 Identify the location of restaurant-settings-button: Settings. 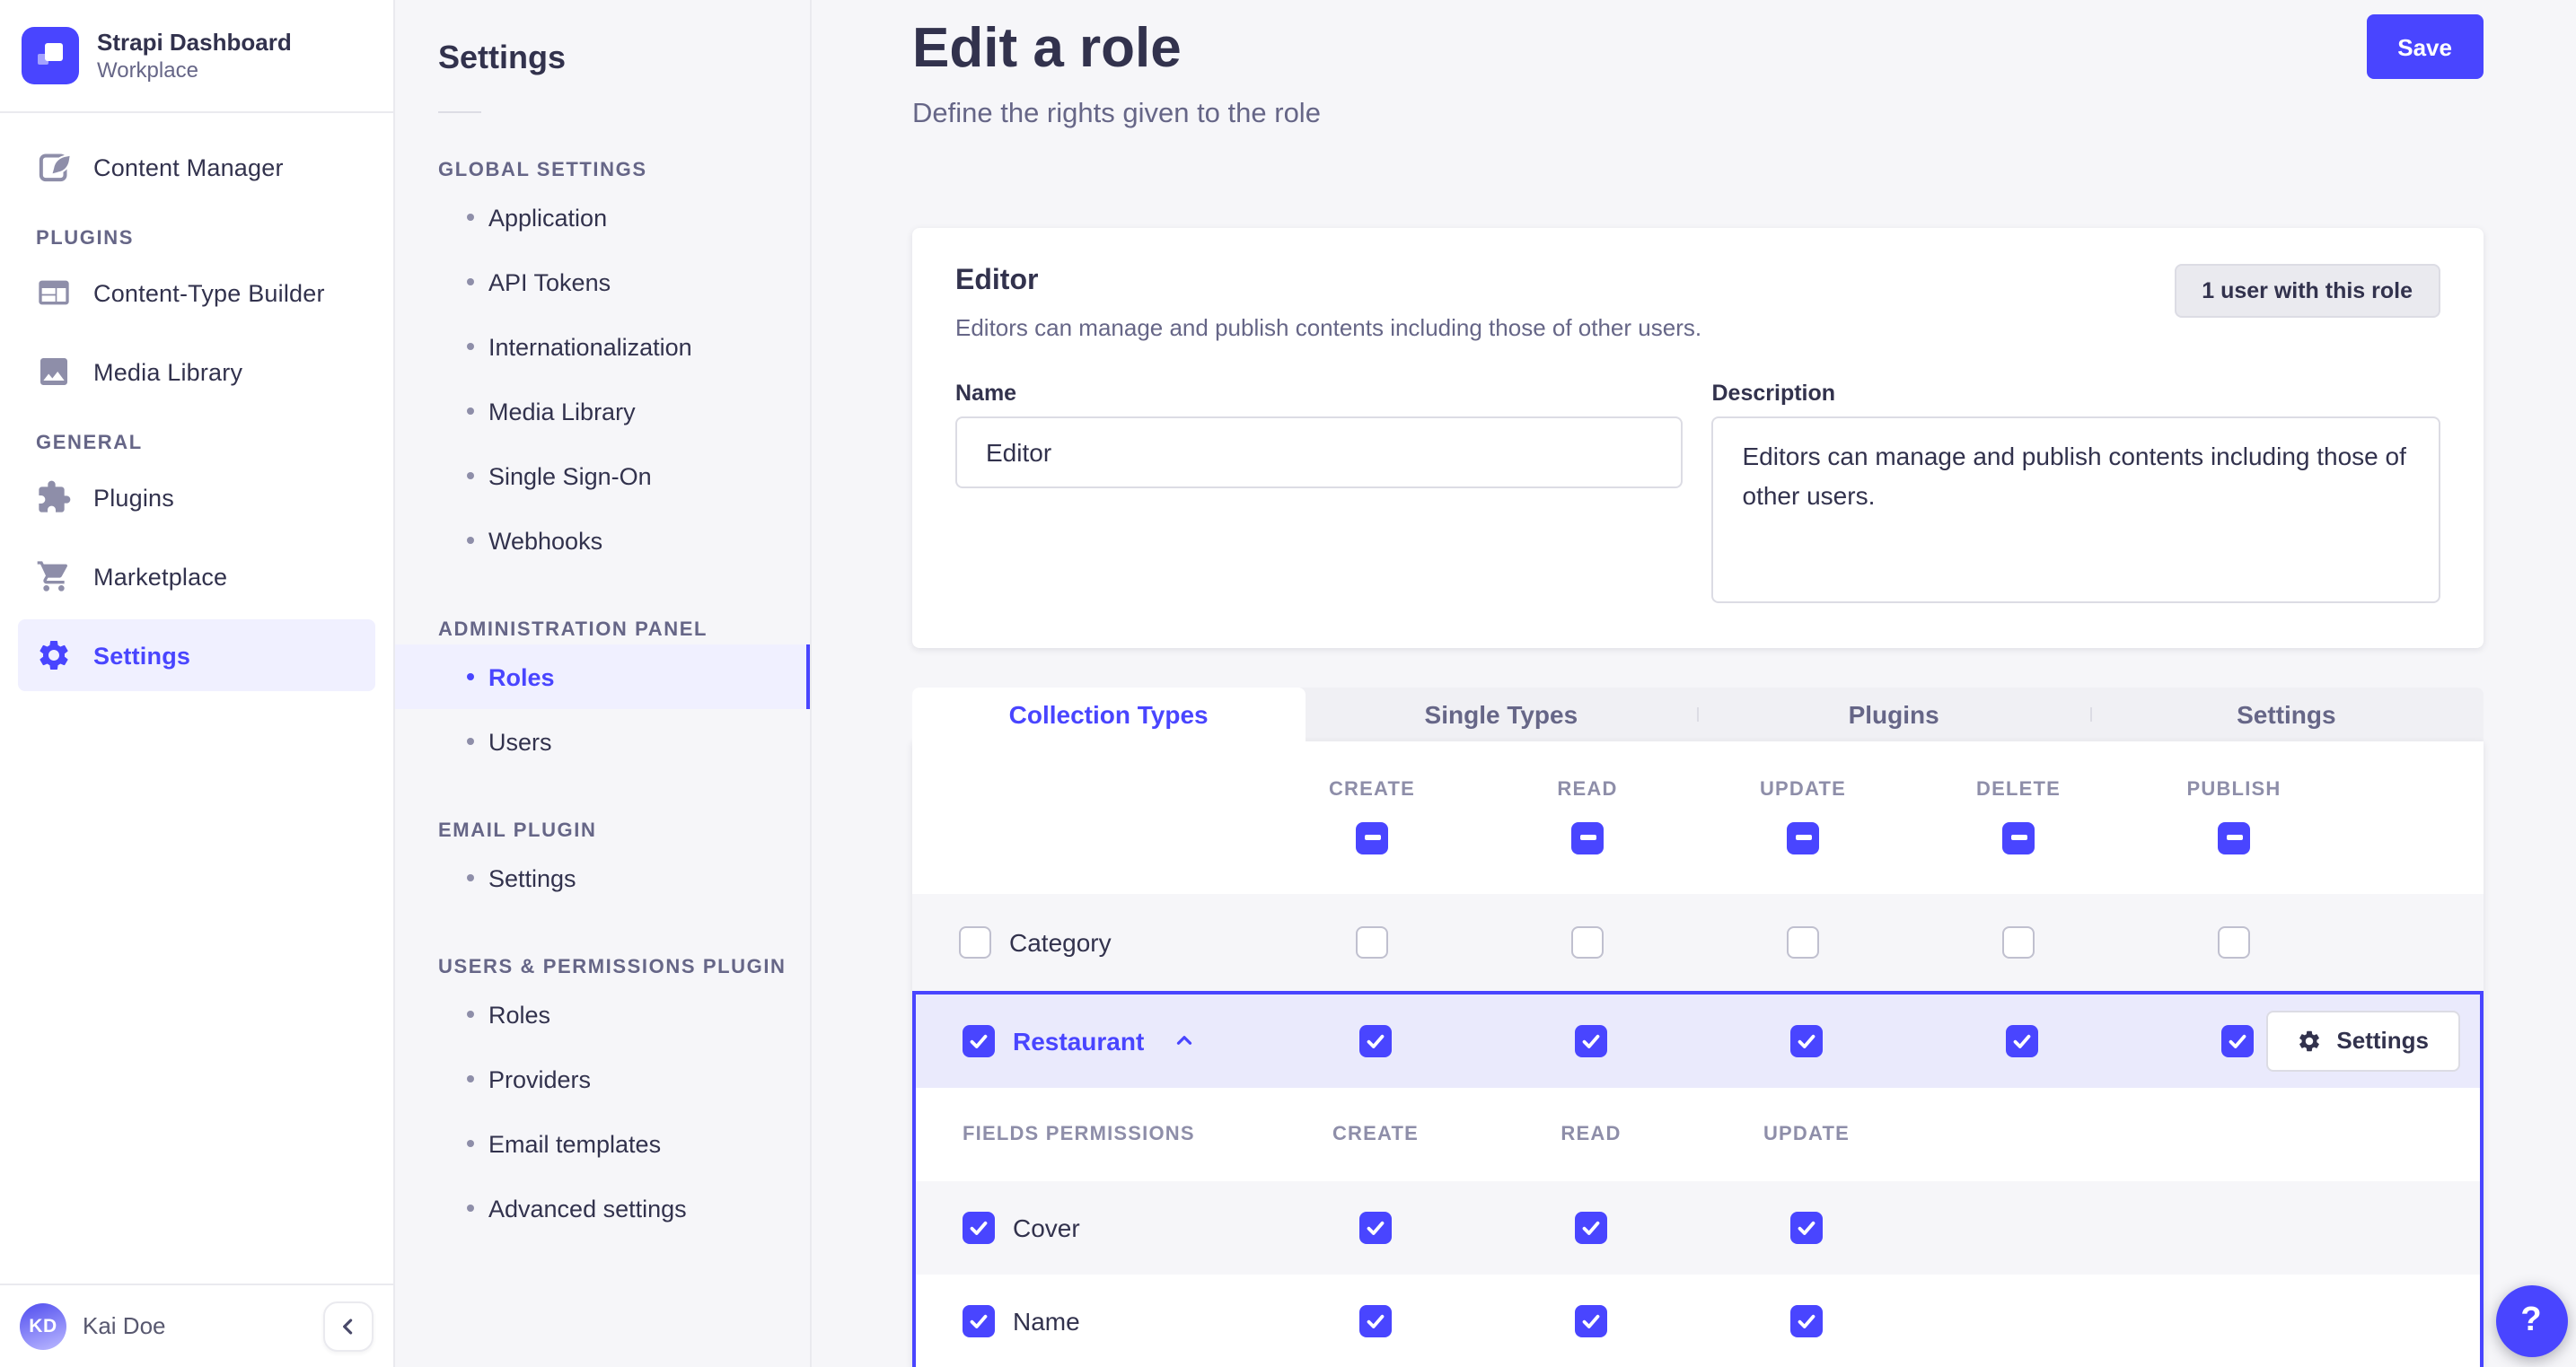
(2362, 1040).